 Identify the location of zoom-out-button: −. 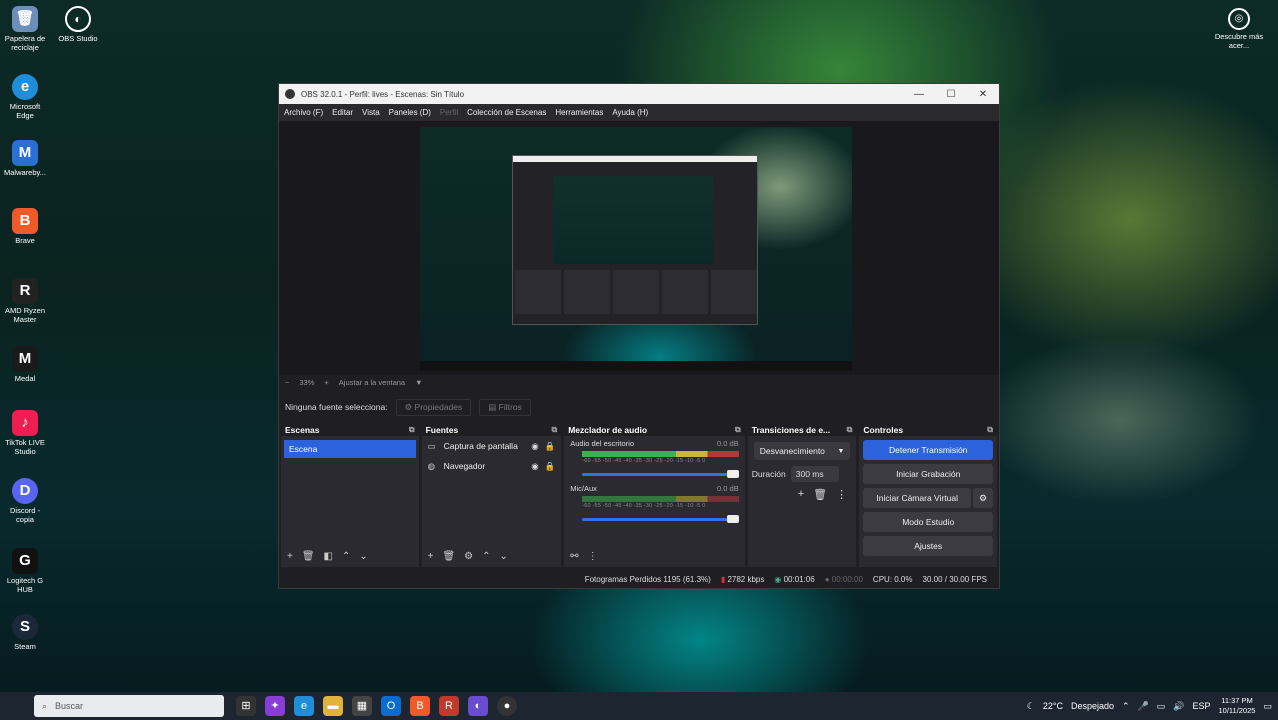
(287, 382).